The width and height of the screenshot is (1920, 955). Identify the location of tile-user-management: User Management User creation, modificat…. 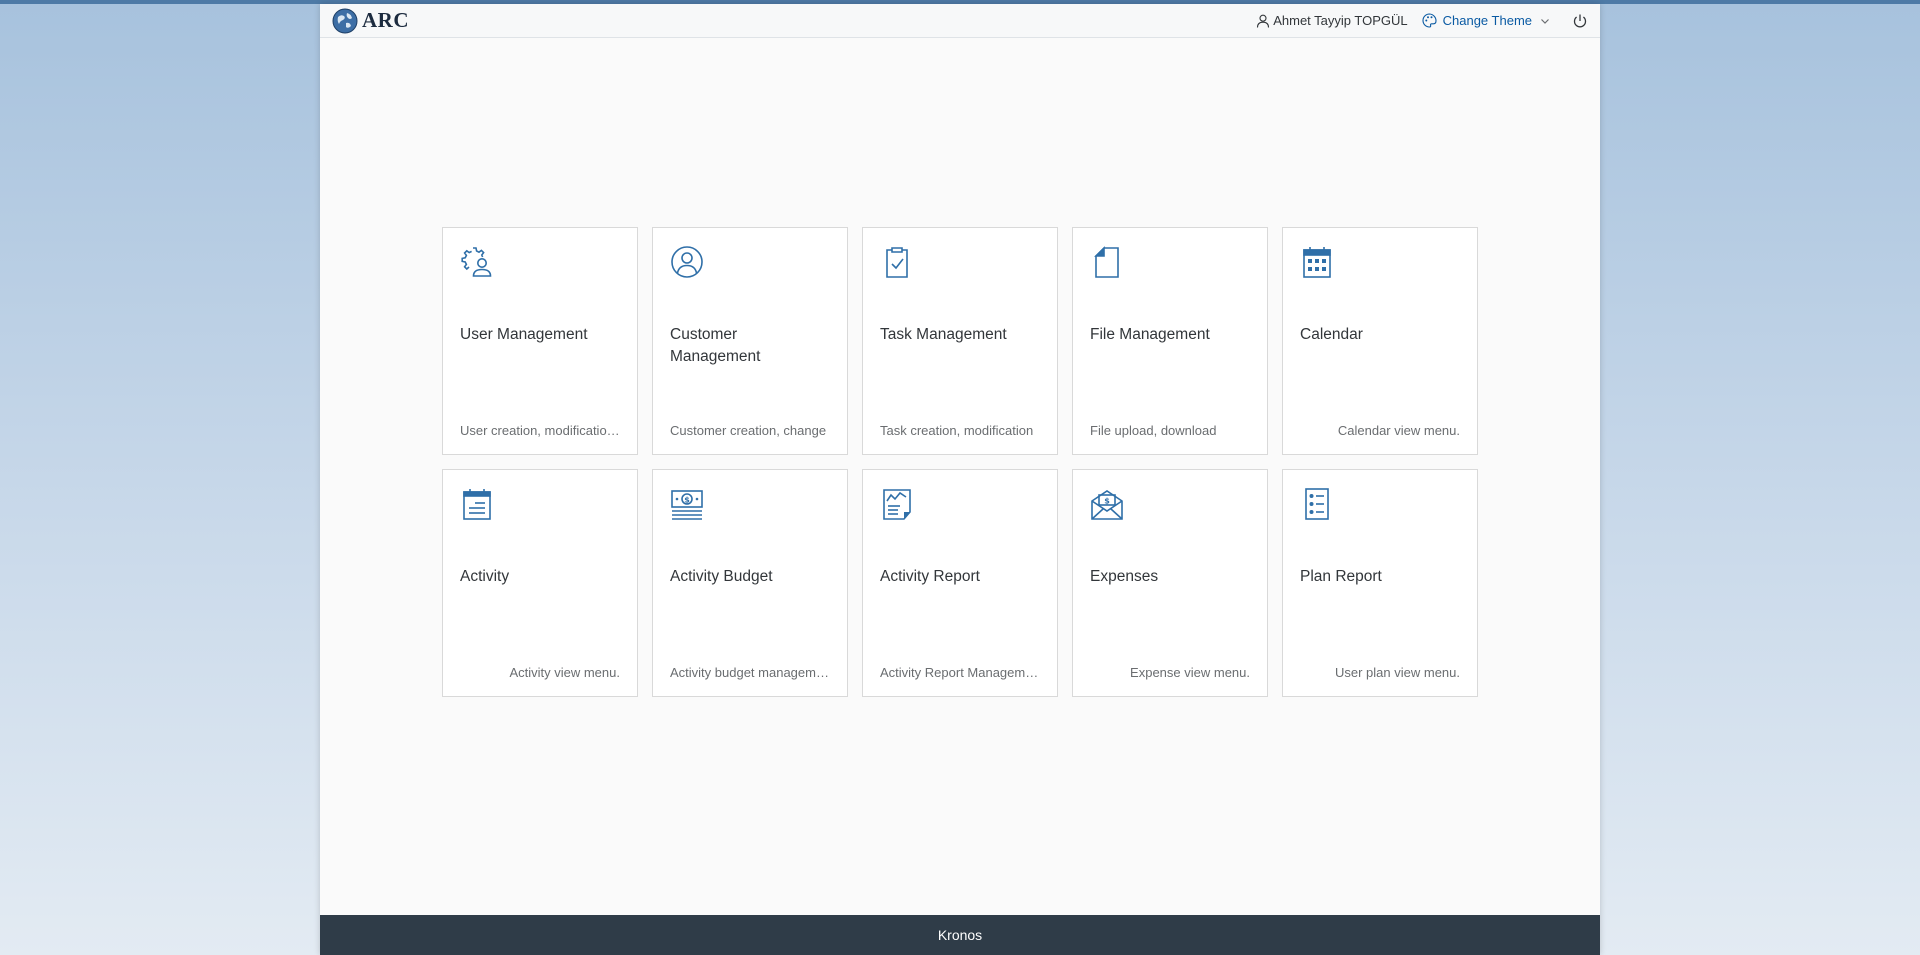
(540, 341).